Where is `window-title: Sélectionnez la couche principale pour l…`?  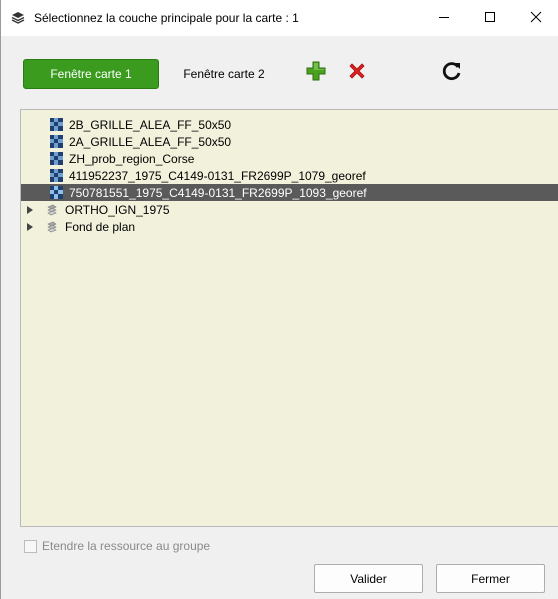 window-title: Sélectionnez la couche principale pour l… is located at coordinates (166, 18).